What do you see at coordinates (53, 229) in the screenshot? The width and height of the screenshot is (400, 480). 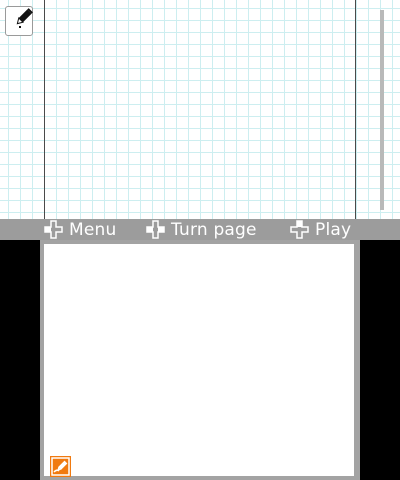 I see `dpad-left-icon` at bounding box center [53, 229].